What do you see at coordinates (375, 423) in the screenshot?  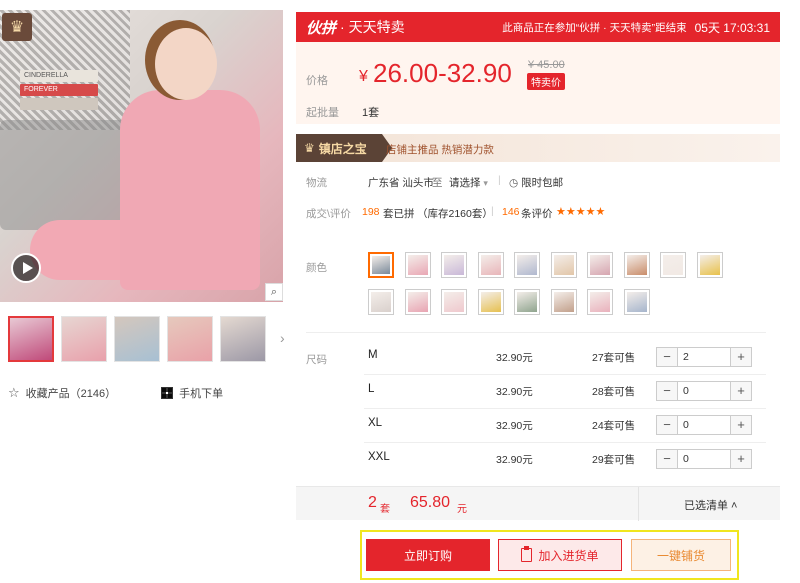 I see `size-name: XL` at bounding box center [375, 423].